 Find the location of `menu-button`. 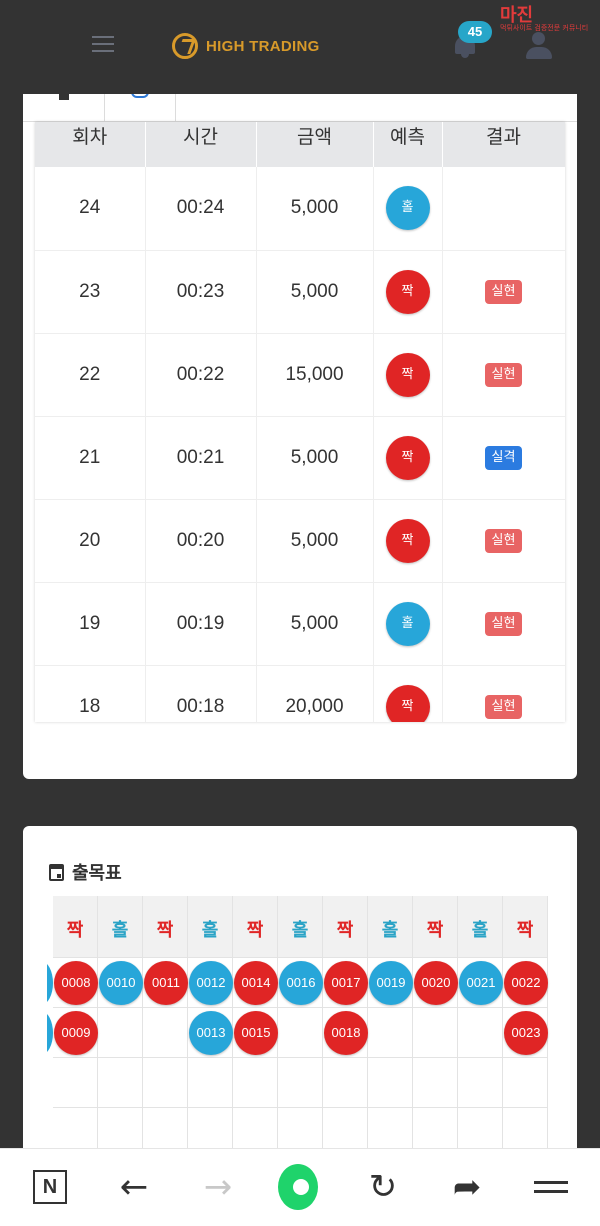

menu-button is located at coordinates (551, 1187).